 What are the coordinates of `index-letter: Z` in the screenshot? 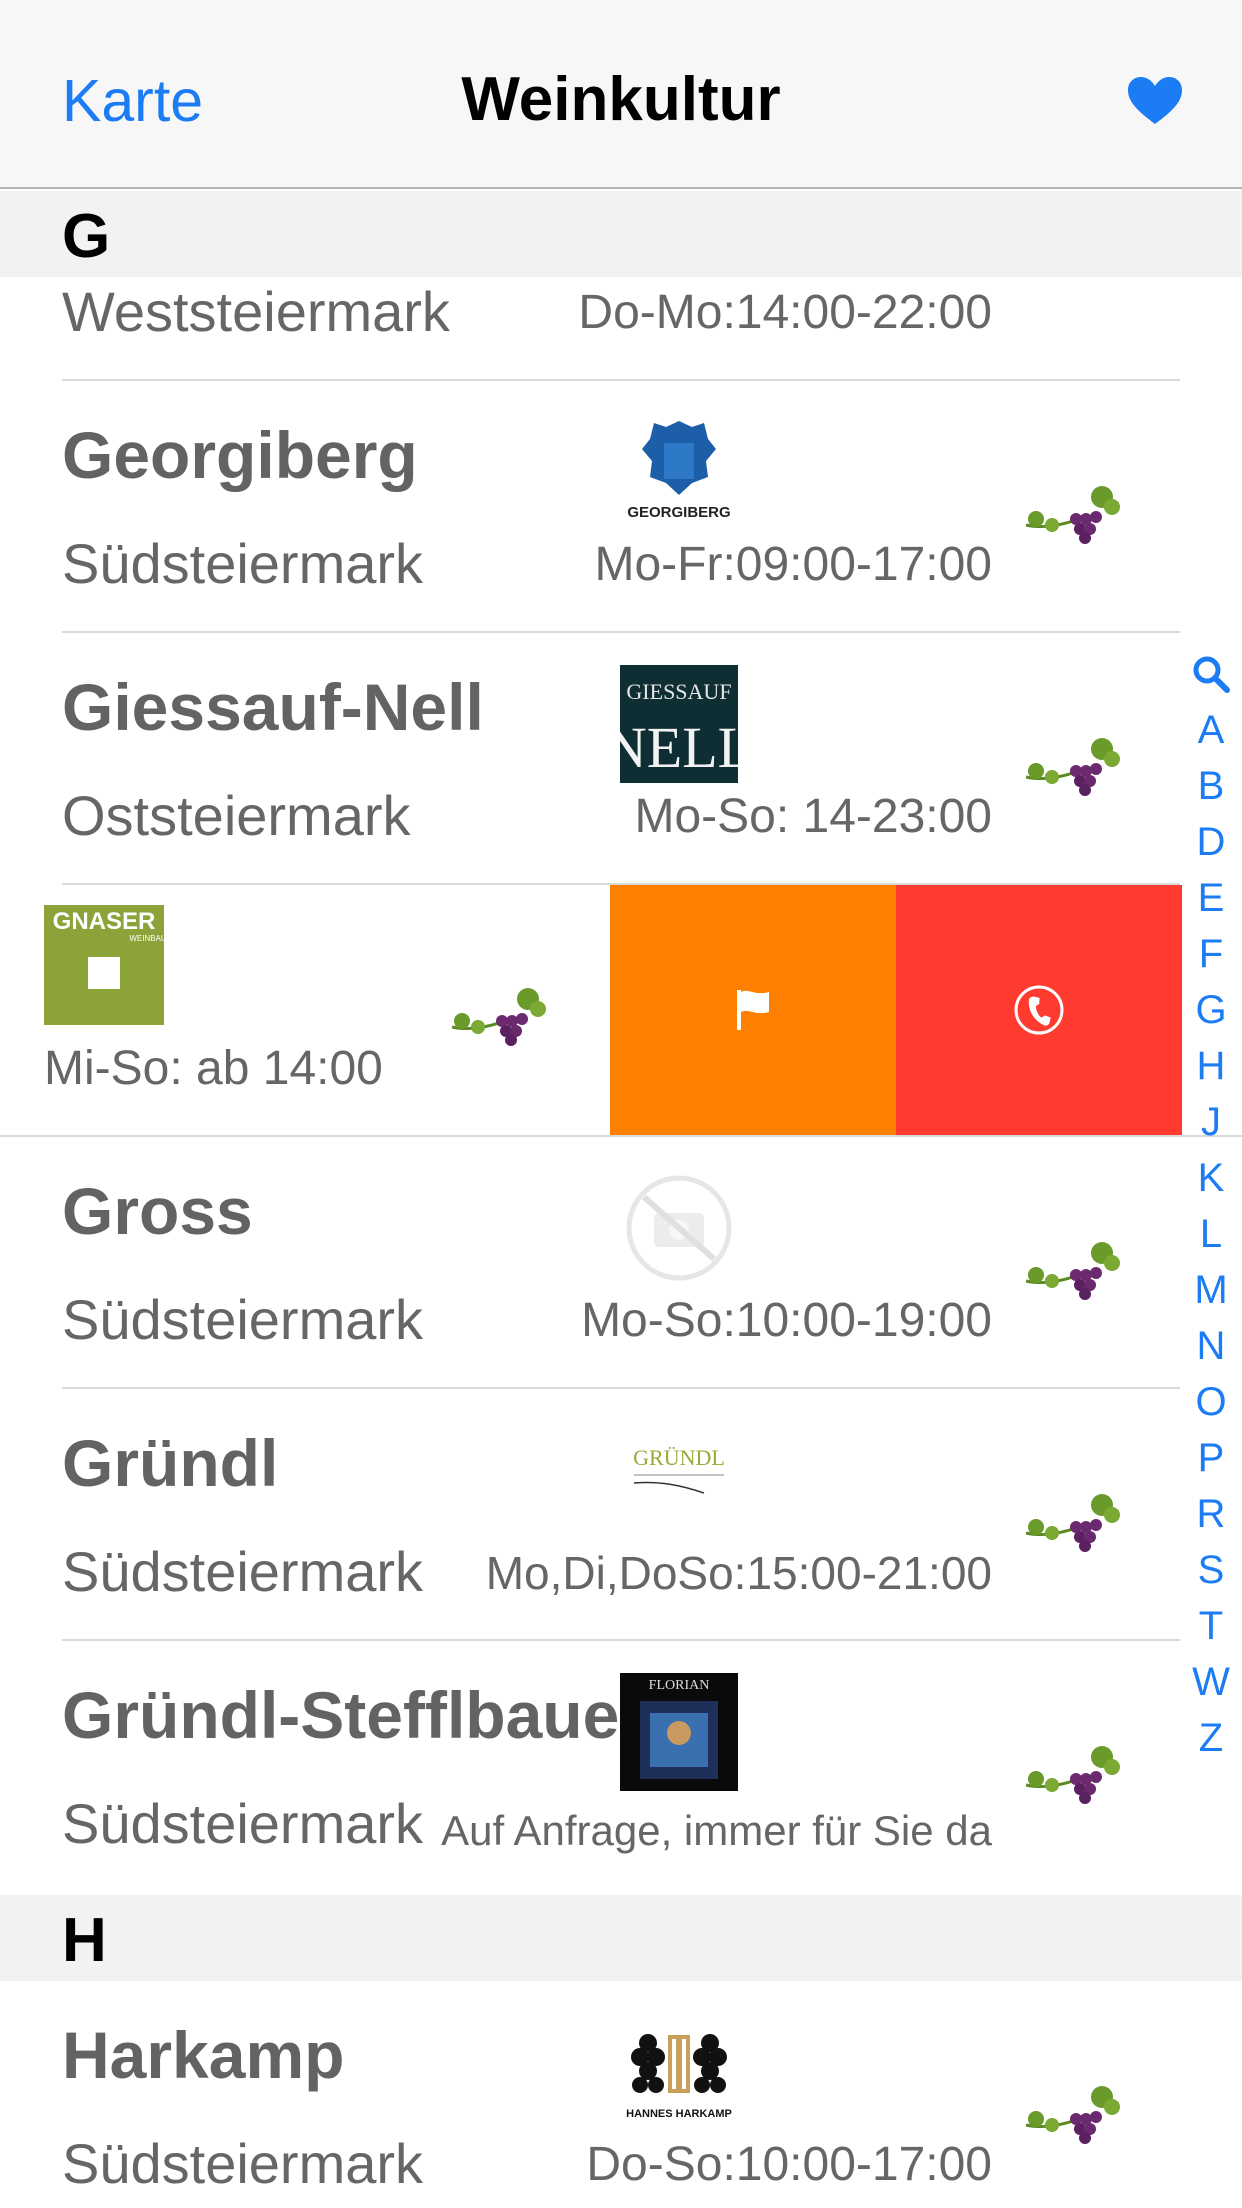 It's located at (1211, 1738).